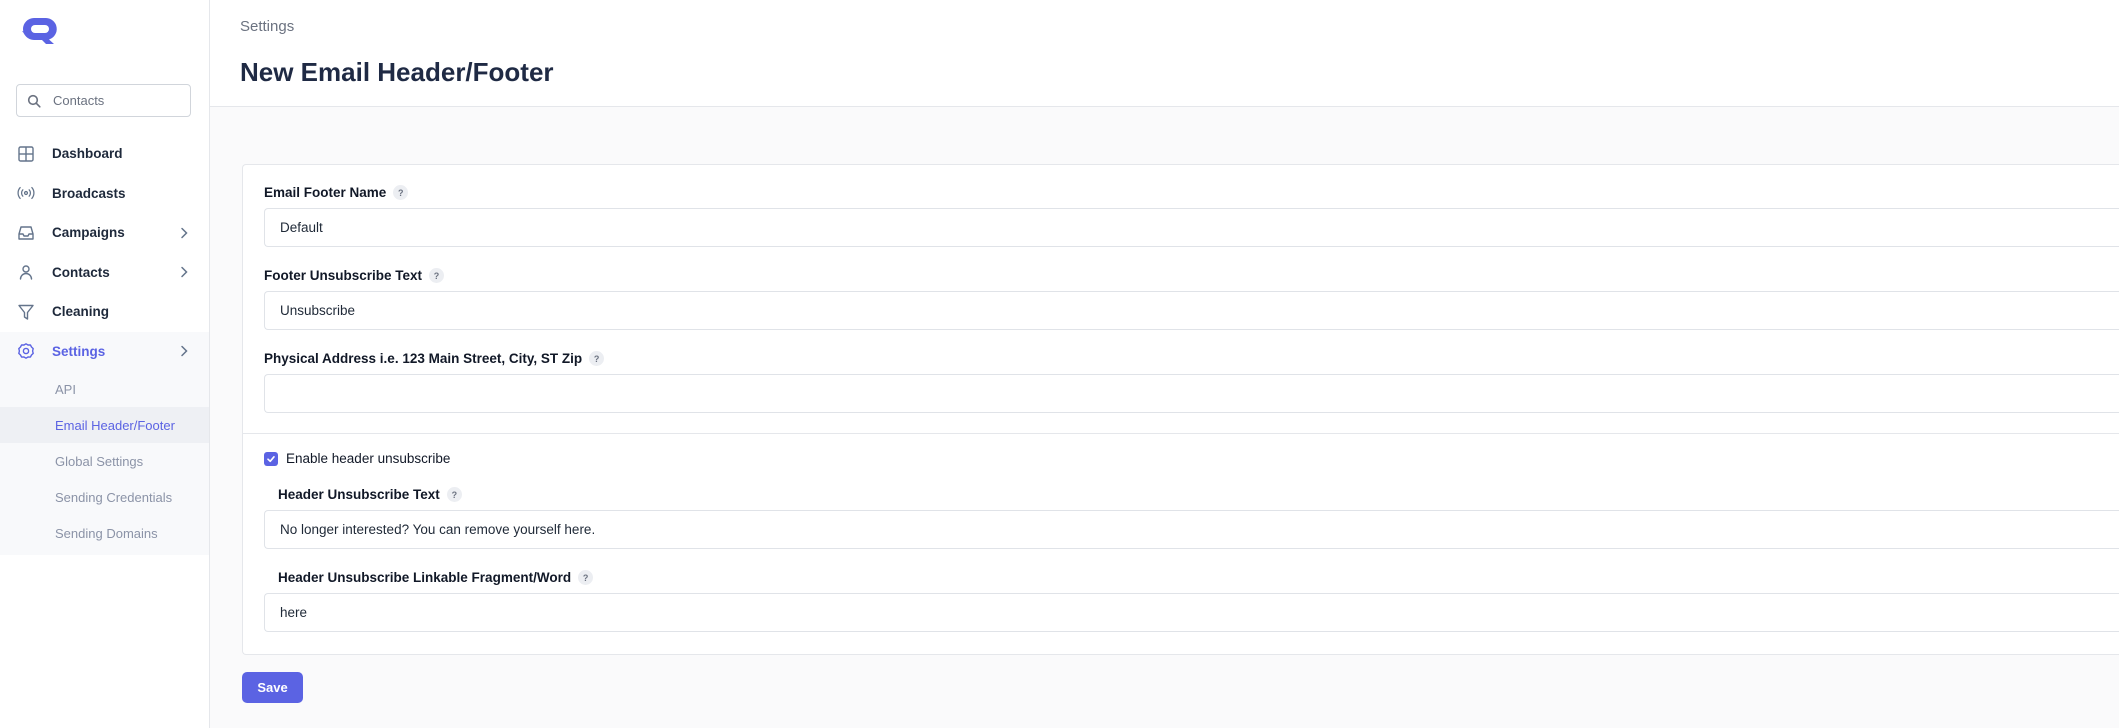 The height and width of the screenshot is (728, 2119). Describe the element at coordinates (368, 458) in the screenshot. I see `enable-header-unsubscribe-label: Enable header unsubscribe` at that location.